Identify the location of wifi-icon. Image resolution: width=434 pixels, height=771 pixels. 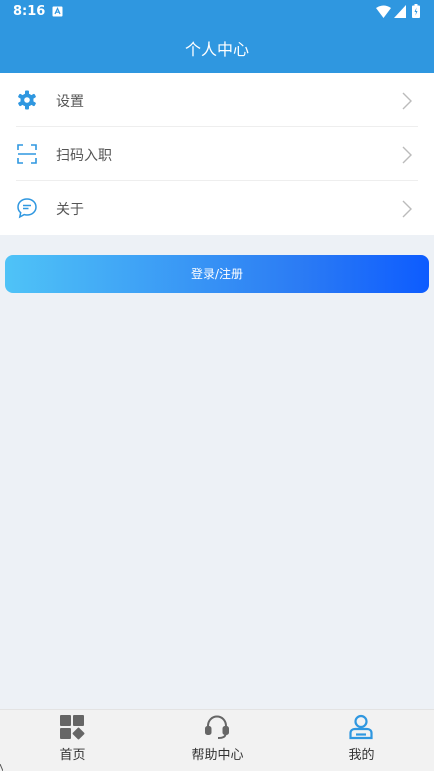
(383, 11).